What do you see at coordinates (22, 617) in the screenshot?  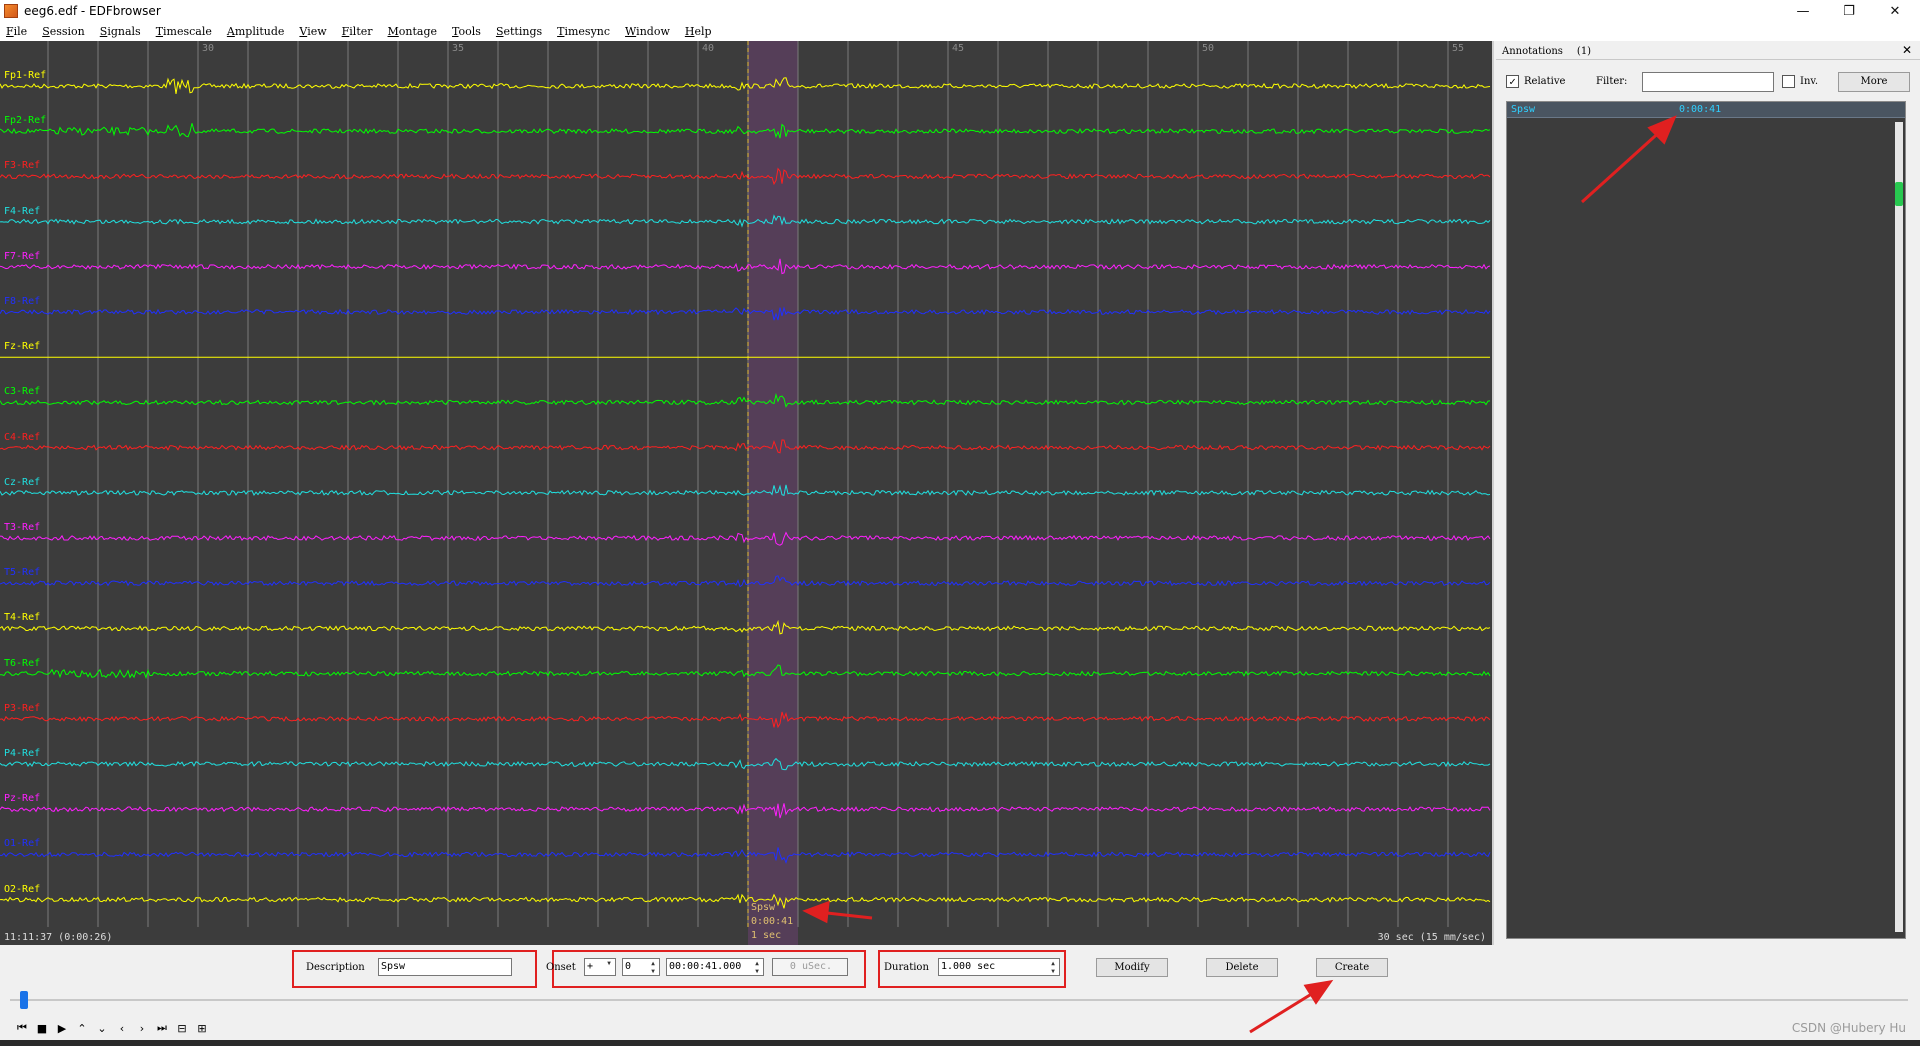 I see `channel-label: T4-Ref` at bounding box center [22, 617].